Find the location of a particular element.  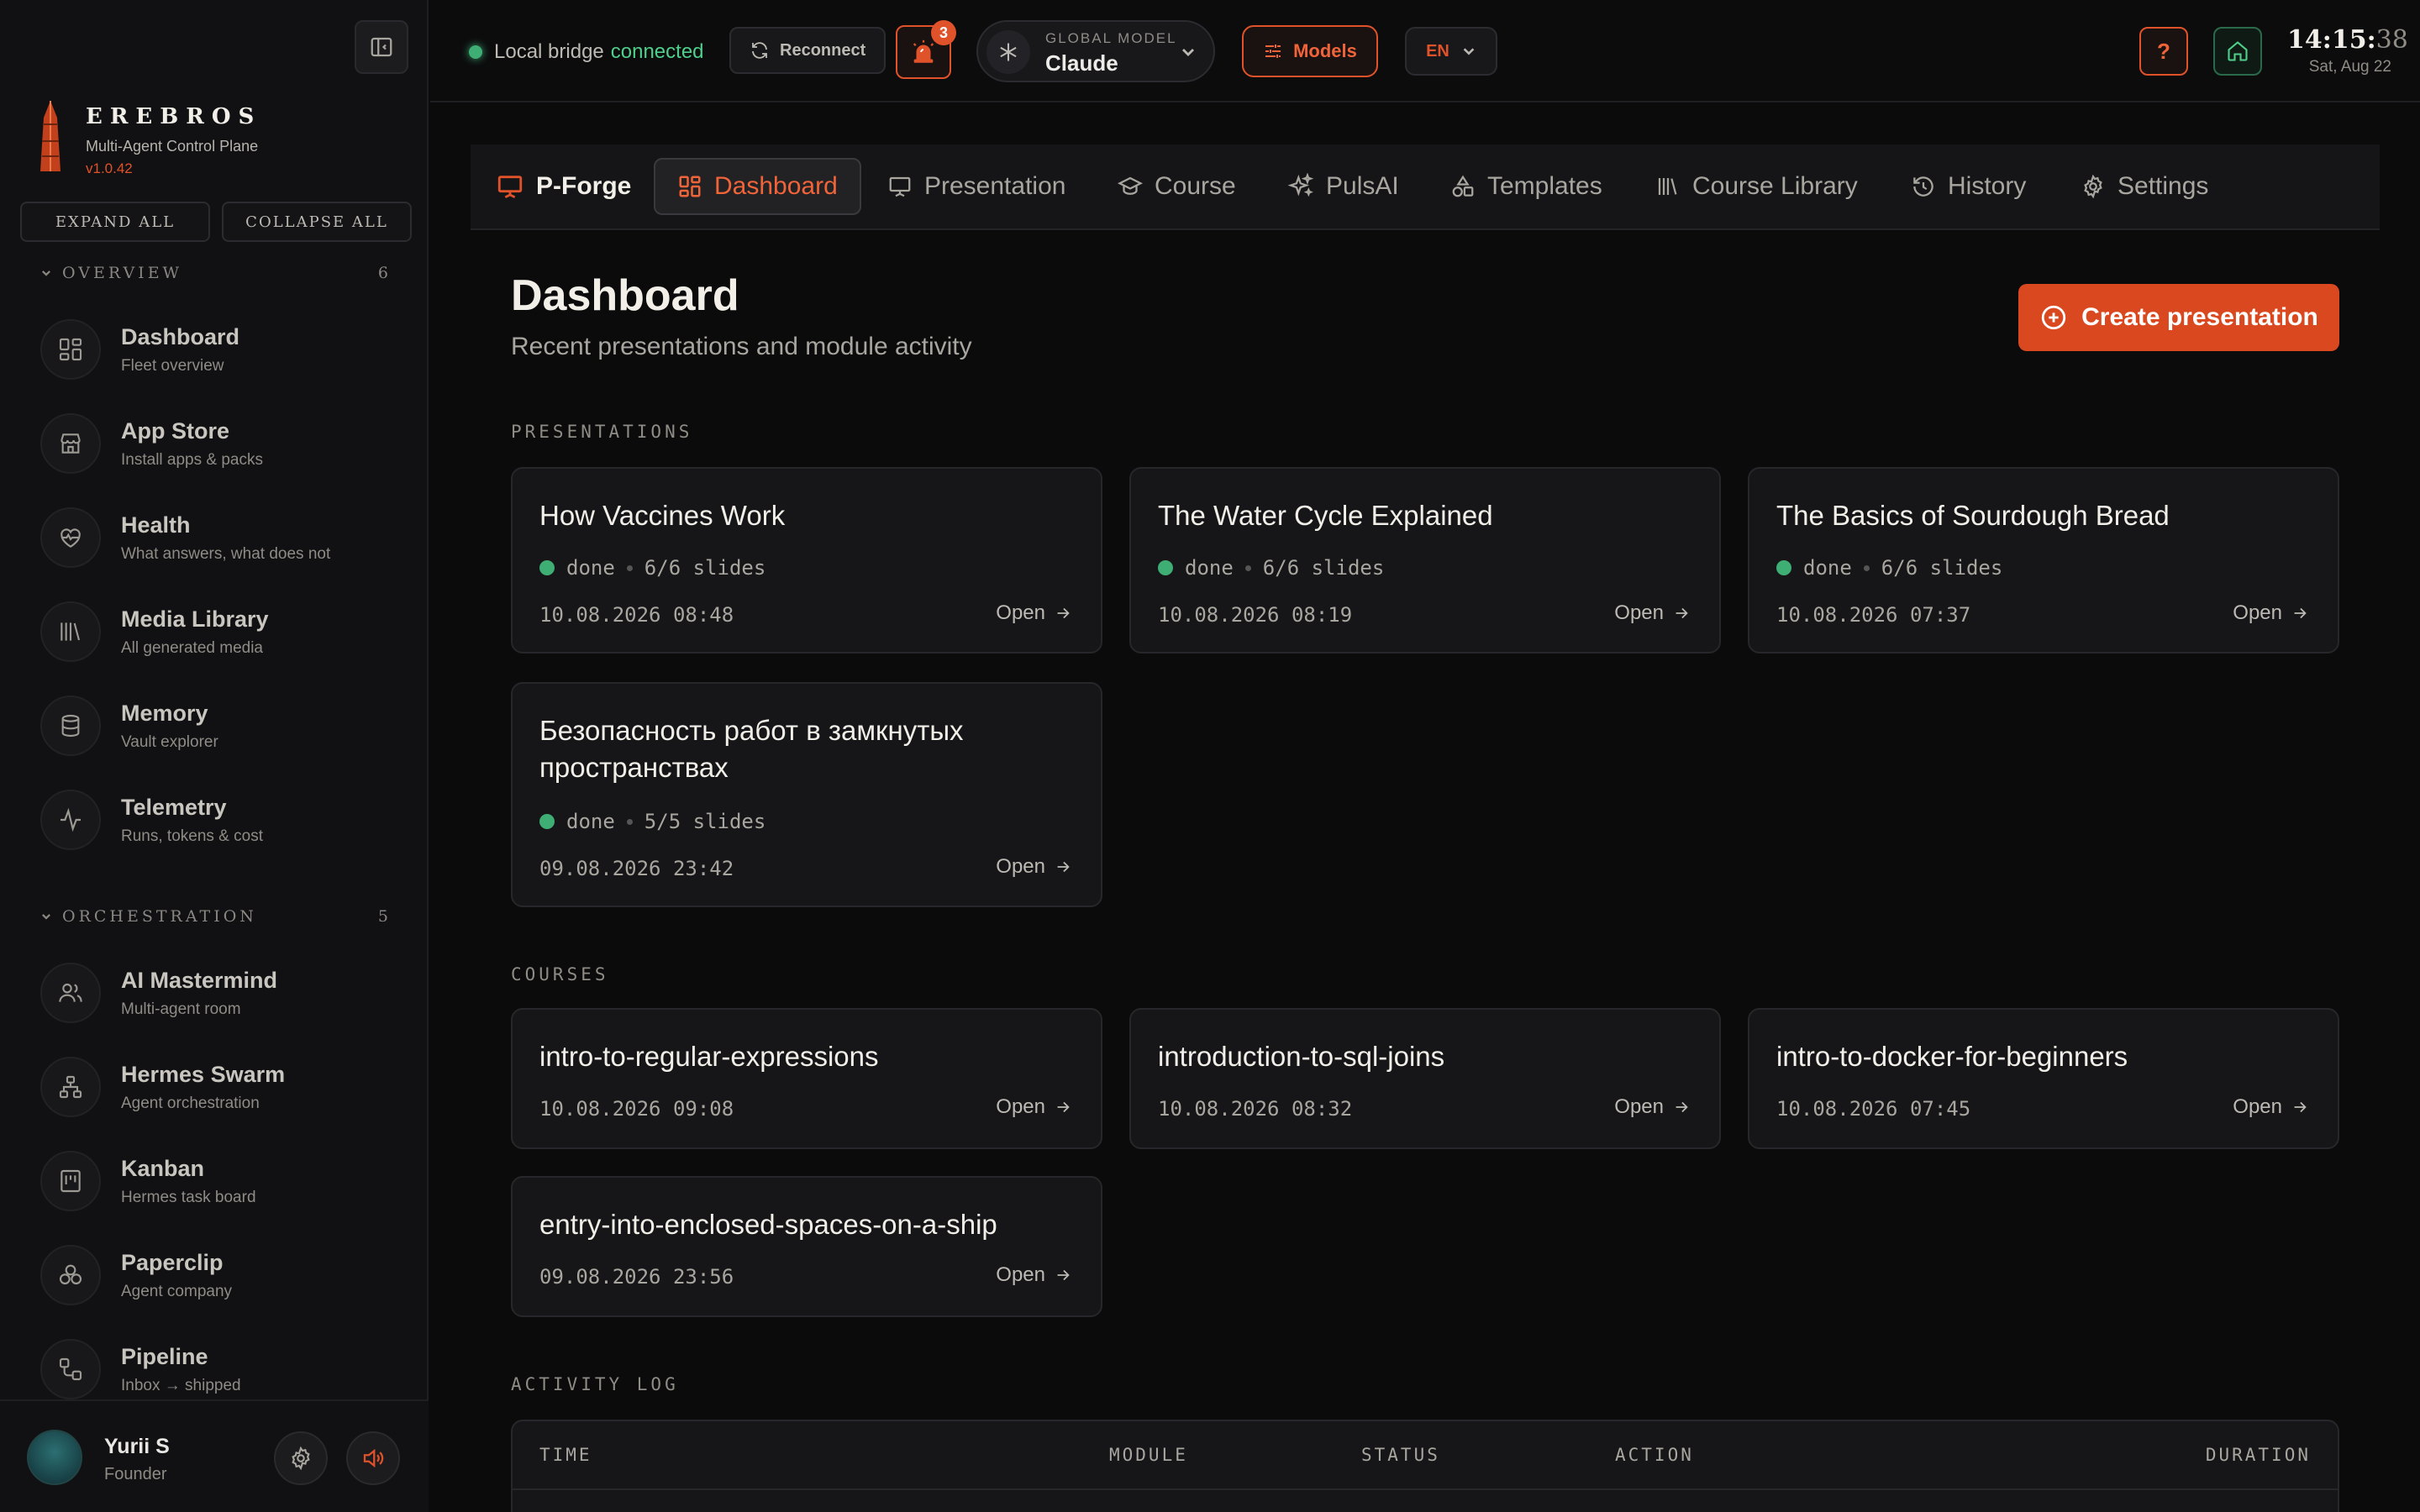

column-header-time: TIME is located at coordinates (566, 1455).